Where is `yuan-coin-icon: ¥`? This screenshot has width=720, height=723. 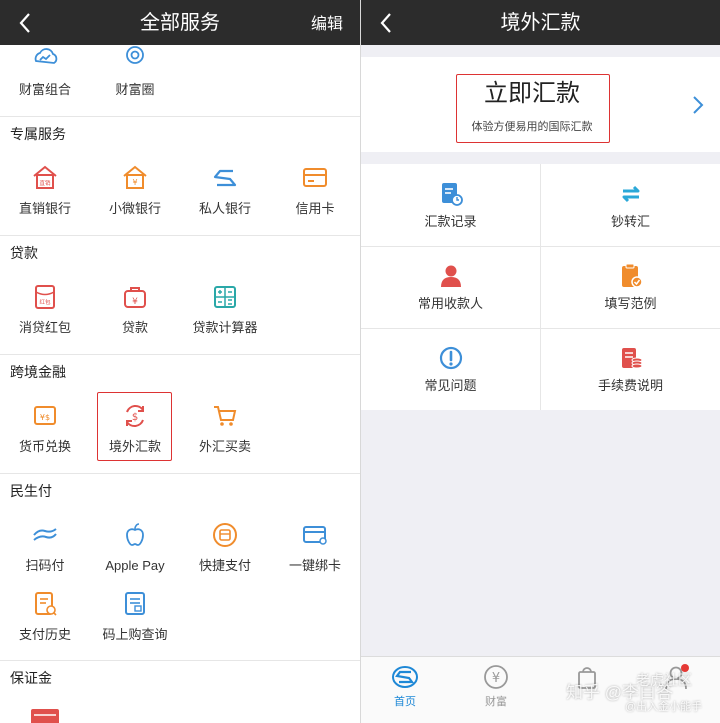 yuan-coin-icon: ¥ is located at coordinates (496, 677).